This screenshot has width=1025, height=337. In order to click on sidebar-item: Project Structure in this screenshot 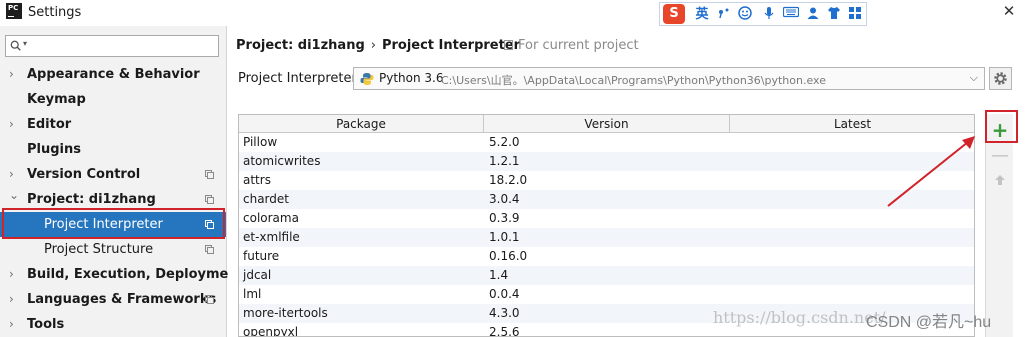, I will do `click(113, 249)`.